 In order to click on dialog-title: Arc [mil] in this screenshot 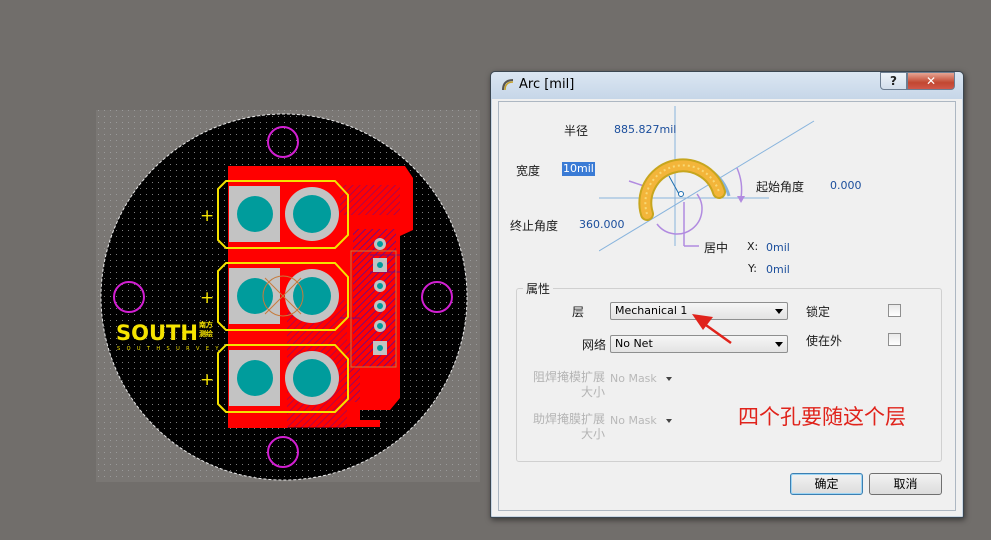, I will do `click(547, 84)`.